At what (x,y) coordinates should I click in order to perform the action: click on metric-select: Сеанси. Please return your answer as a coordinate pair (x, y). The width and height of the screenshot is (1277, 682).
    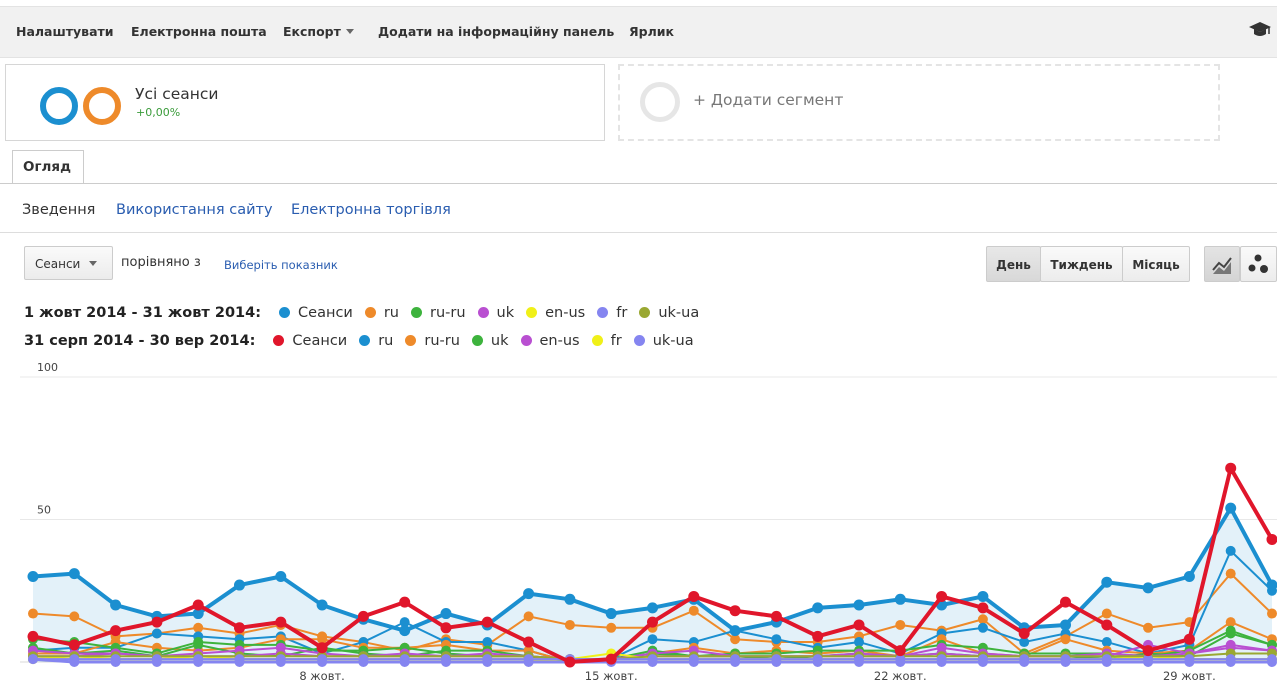
    Looking at the image, I should click on (68, 263).